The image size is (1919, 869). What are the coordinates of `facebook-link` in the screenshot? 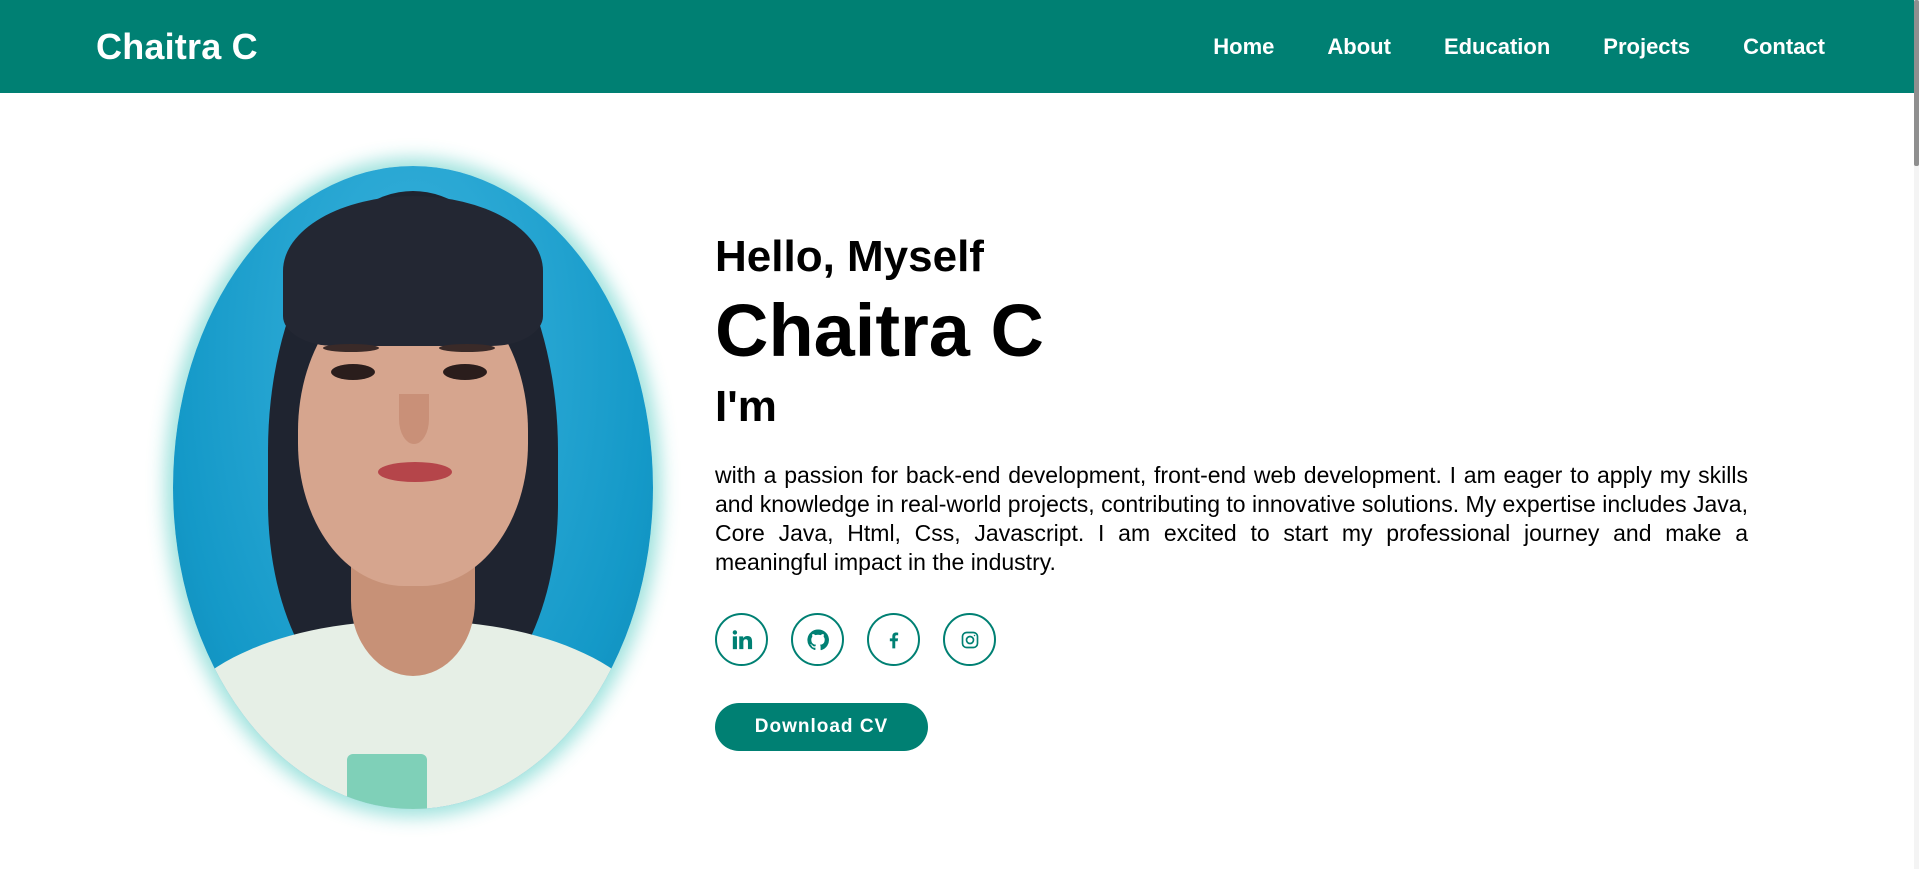 It's located at (893, 639).